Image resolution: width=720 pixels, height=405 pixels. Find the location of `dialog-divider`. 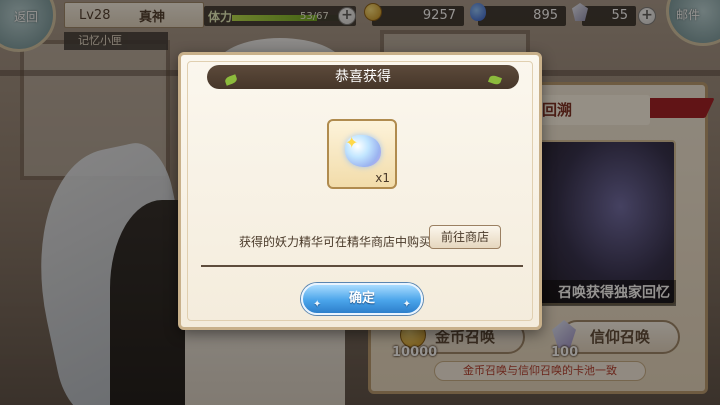

dialog-divider is located at coordinates (362, 266).